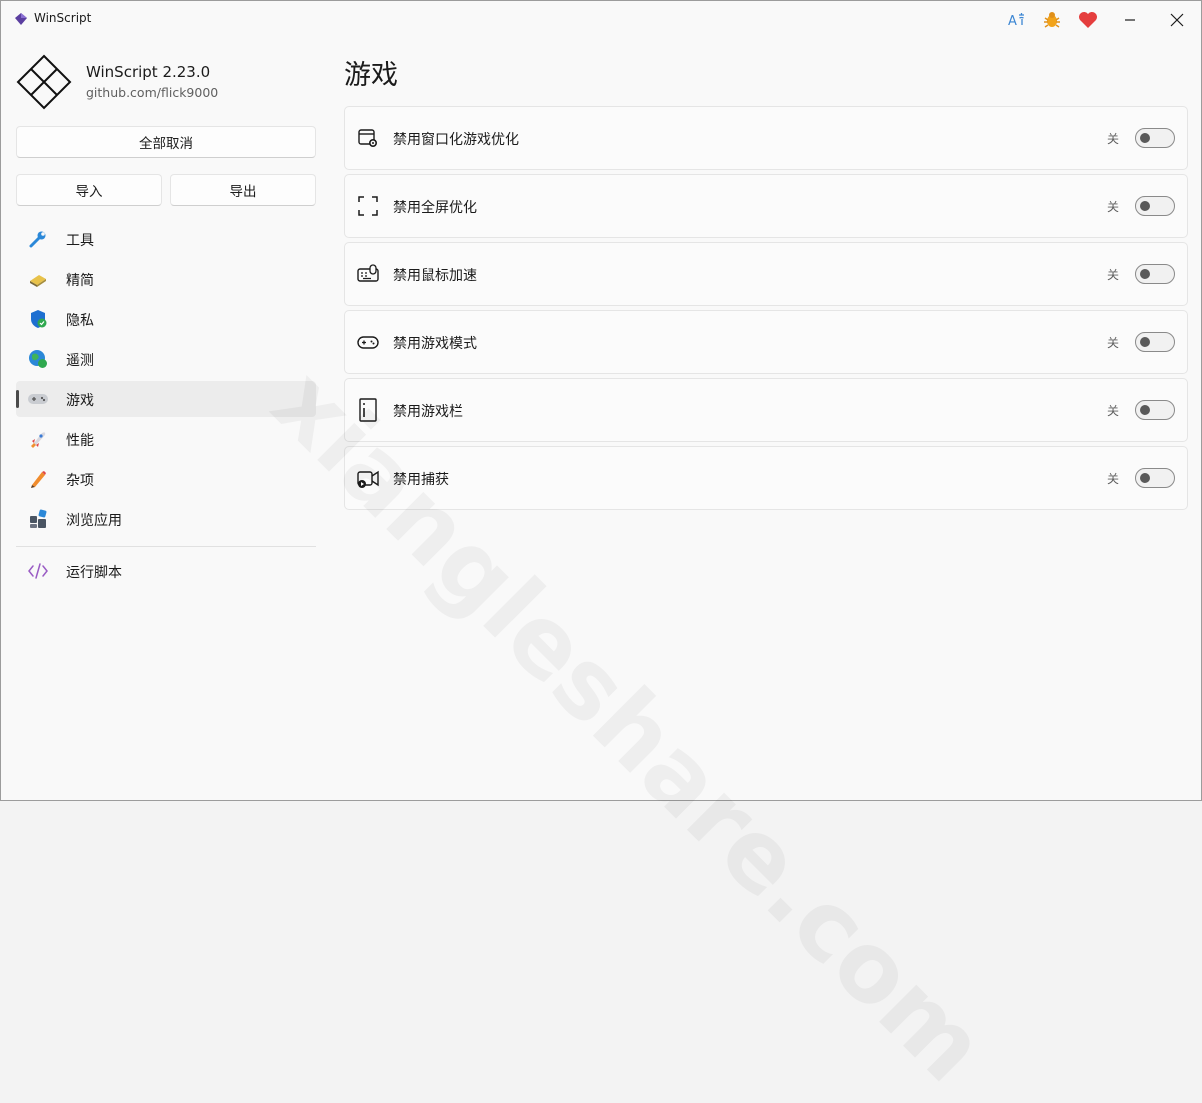  What do you see at coordinates (80, 281) in the screenshot?
I see `sidebar-item-label: 精简` at bounding box center [80, 281].